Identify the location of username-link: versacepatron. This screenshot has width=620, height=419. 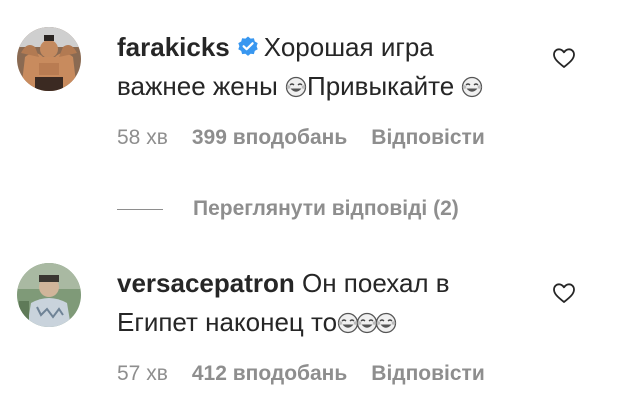
(206, 283).